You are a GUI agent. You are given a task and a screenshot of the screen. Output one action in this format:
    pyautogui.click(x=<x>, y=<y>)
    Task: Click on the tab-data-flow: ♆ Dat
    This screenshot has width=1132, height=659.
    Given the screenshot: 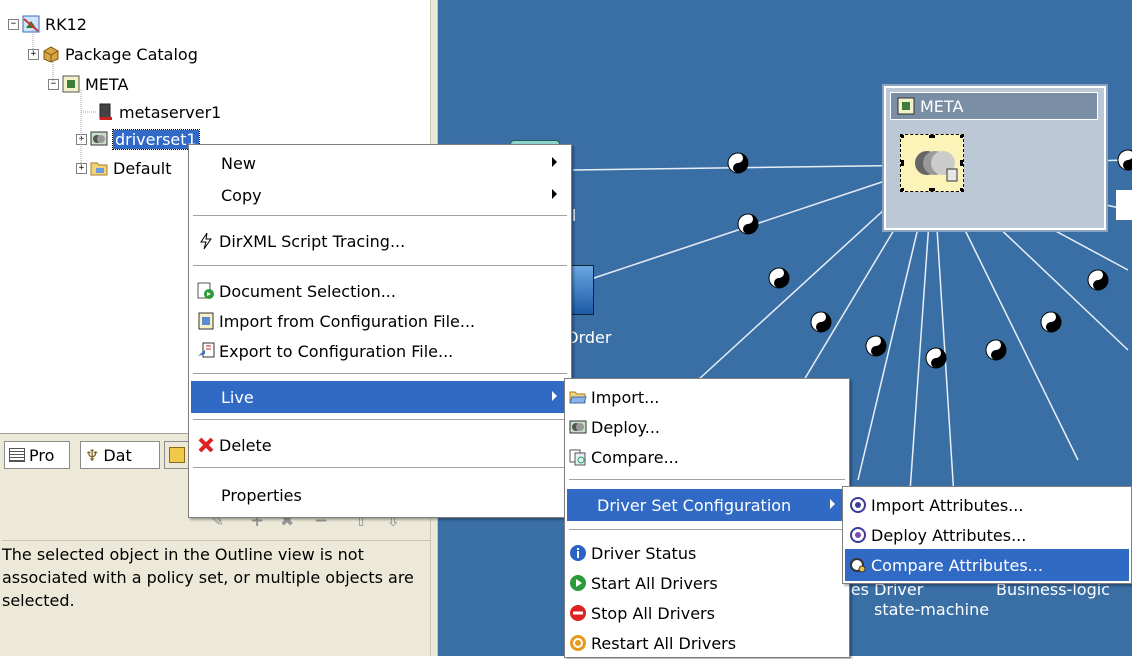 What is the action you would take?
    pyautogui.click(x=120, y=455)
    